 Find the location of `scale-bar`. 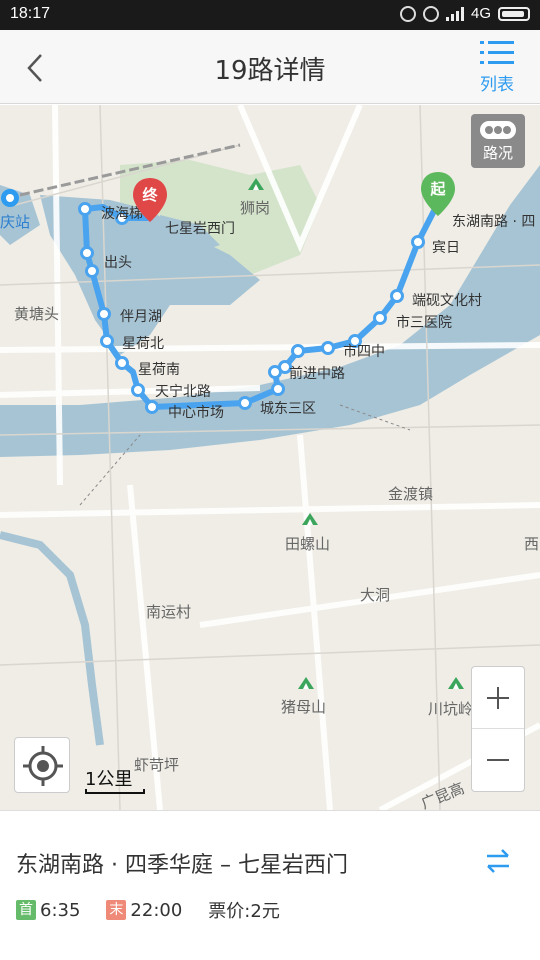

scale-bar is located at coordinates (115, 791).